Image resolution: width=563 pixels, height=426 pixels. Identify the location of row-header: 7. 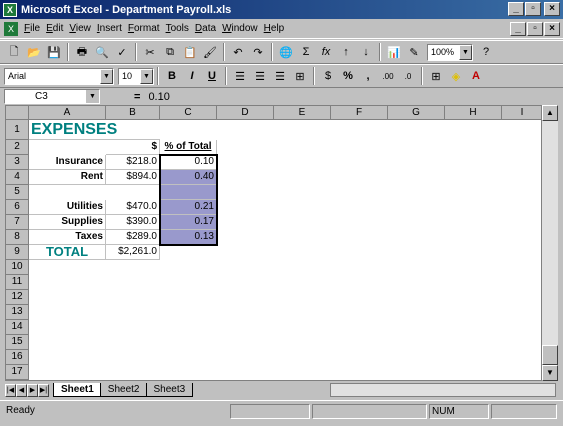
(17, 222).